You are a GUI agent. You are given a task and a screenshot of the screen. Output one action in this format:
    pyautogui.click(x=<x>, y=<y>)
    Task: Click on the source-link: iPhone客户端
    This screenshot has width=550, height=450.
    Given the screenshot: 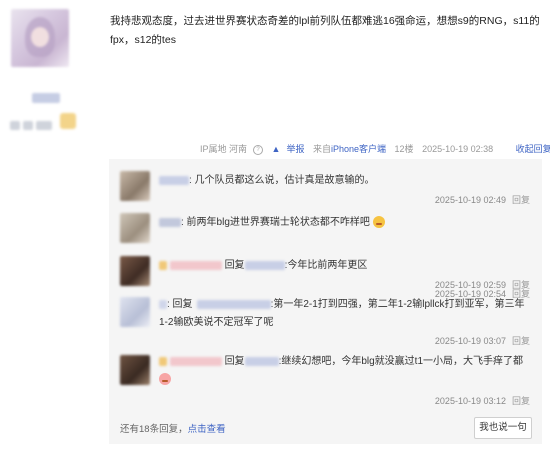 What is the action you would take?
    pyautogui.click(x=358, y=149)
    